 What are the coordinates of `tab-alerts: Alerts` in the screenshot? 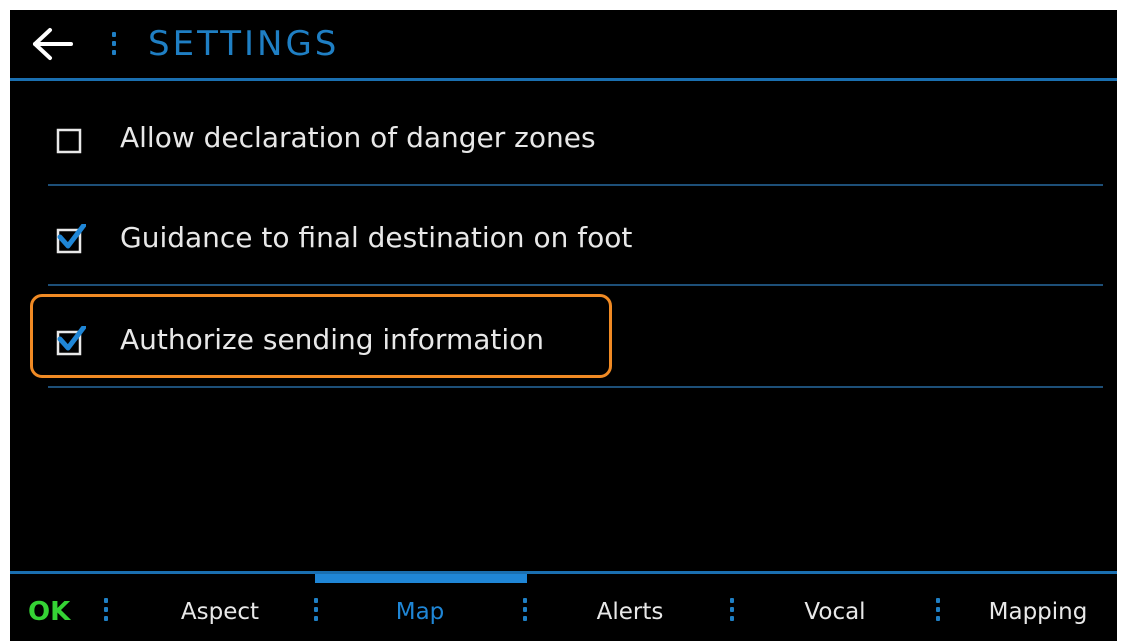 It's located at (630, 612).